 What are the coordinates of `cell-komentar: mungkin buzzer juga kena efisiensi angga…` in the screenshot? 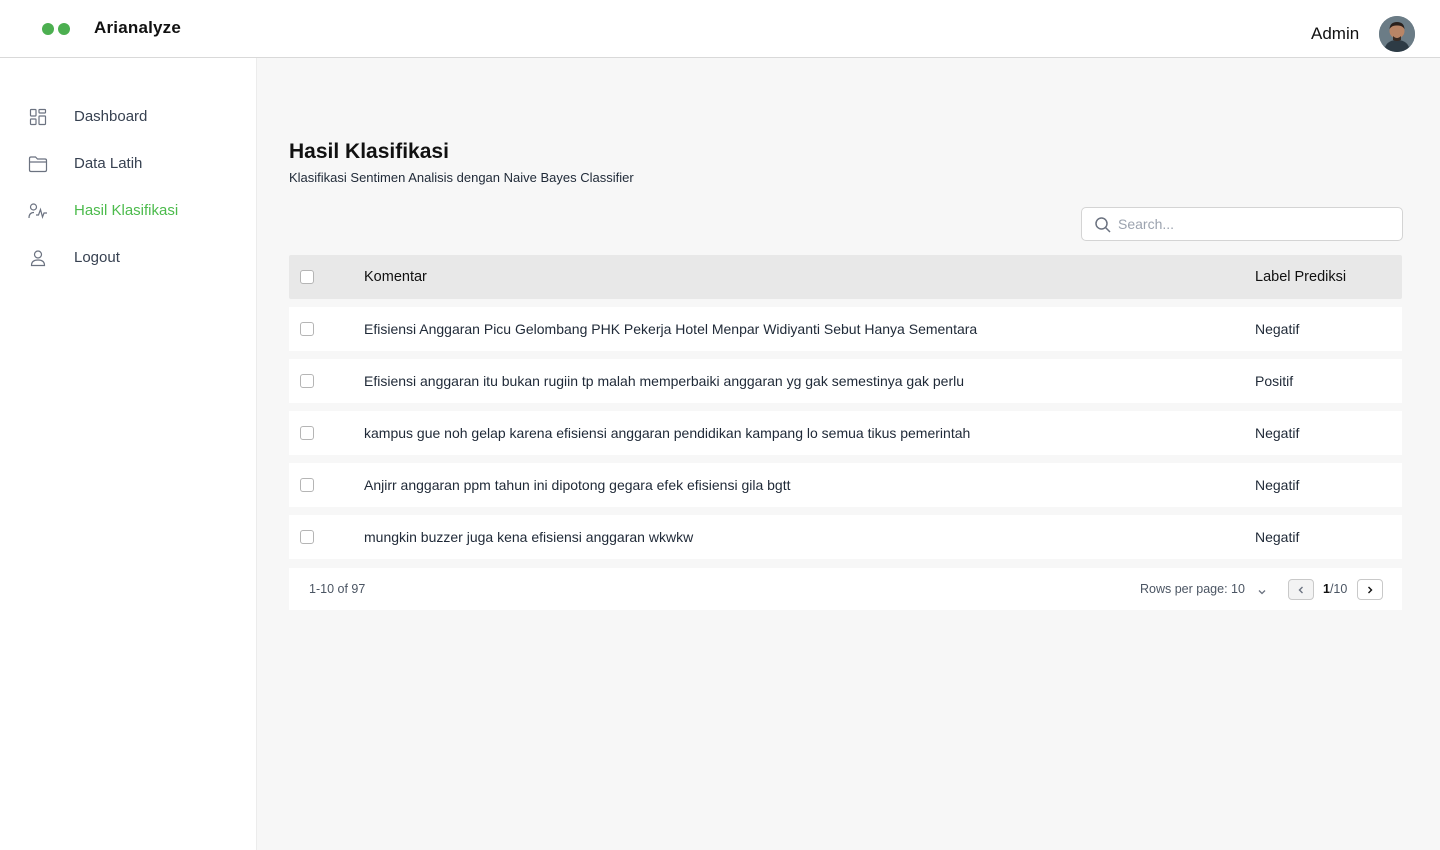 It's located at (529, 537).